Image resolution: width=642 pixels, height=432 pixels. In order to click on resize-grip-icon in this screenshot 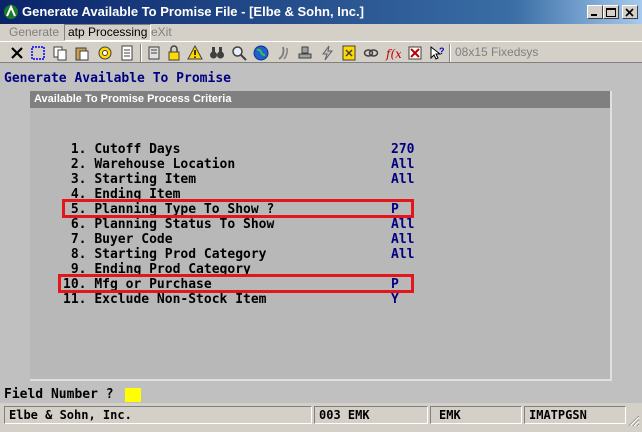, I will do `click(634, 420)`.